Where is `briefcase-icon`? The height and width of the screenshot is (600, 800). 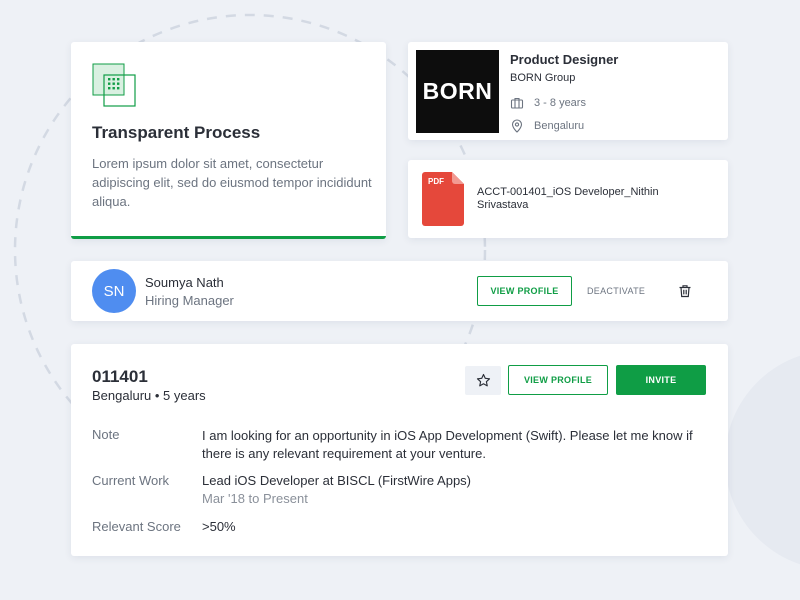
briefcase-icon is located at coordinates (517, 103).